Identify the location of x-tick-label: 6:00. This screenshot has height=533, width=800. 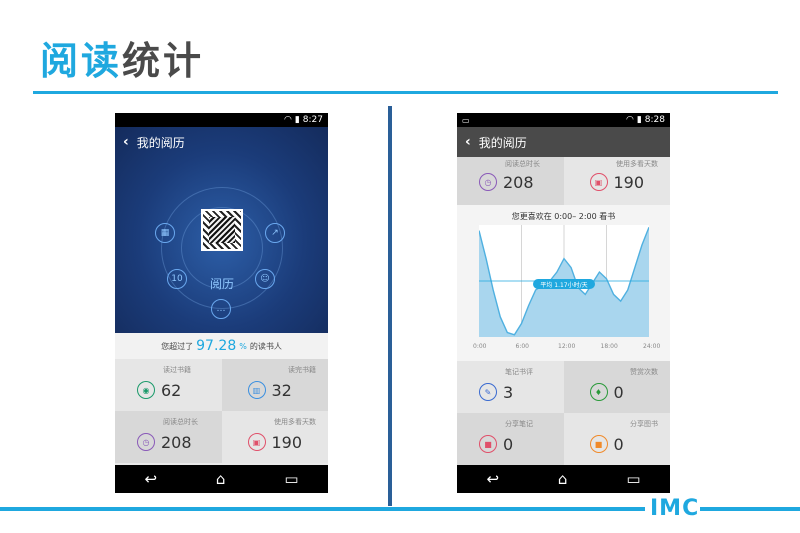
(522, 346).